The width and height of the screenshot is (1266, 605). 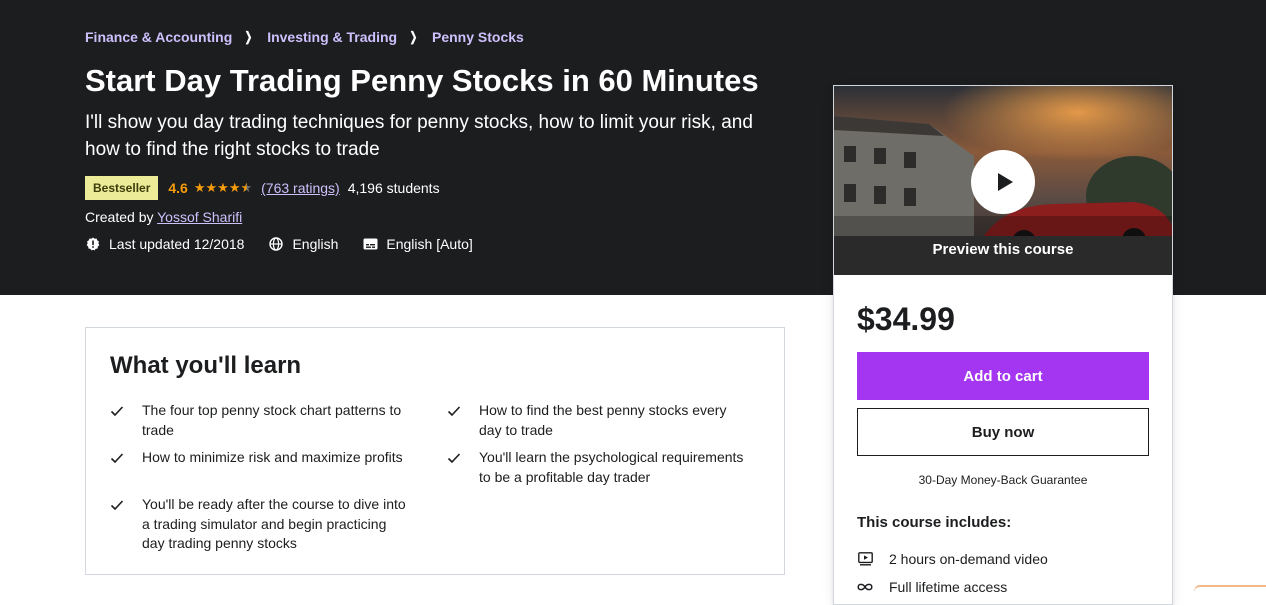 I want to click on created-by-label: Created by, so click(x=119, y=217).